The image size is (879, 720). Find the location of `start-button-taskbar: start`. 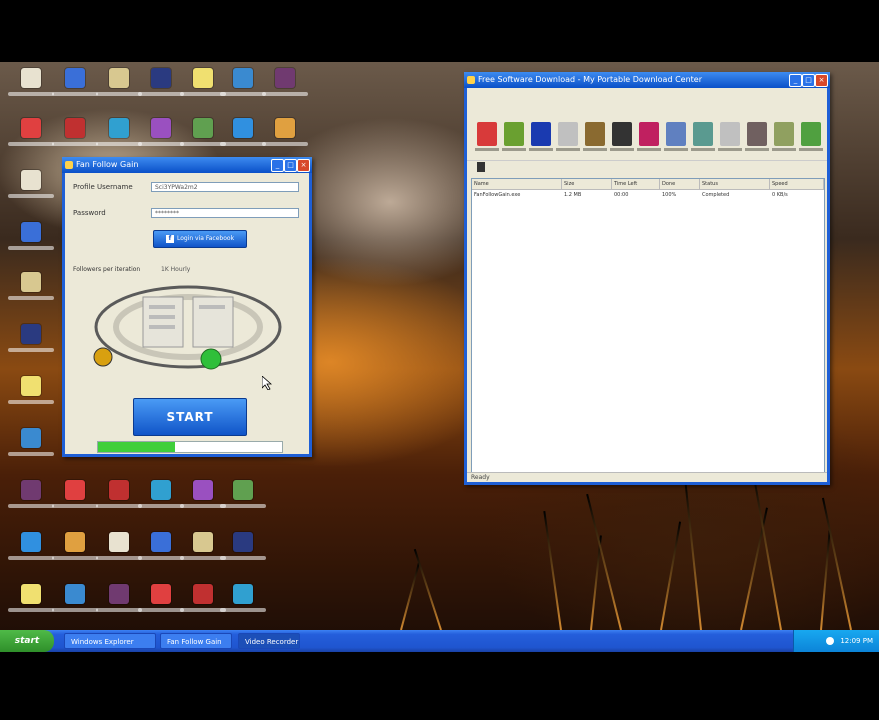

start-button-taskbar: start is located at coordinates (27, 641).